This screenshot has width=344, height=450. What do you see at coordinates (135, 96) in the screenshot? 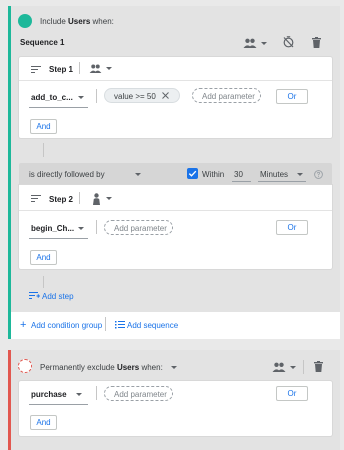
I see `condition-chip-label: value >= 50` at bounding box center [135, 96].